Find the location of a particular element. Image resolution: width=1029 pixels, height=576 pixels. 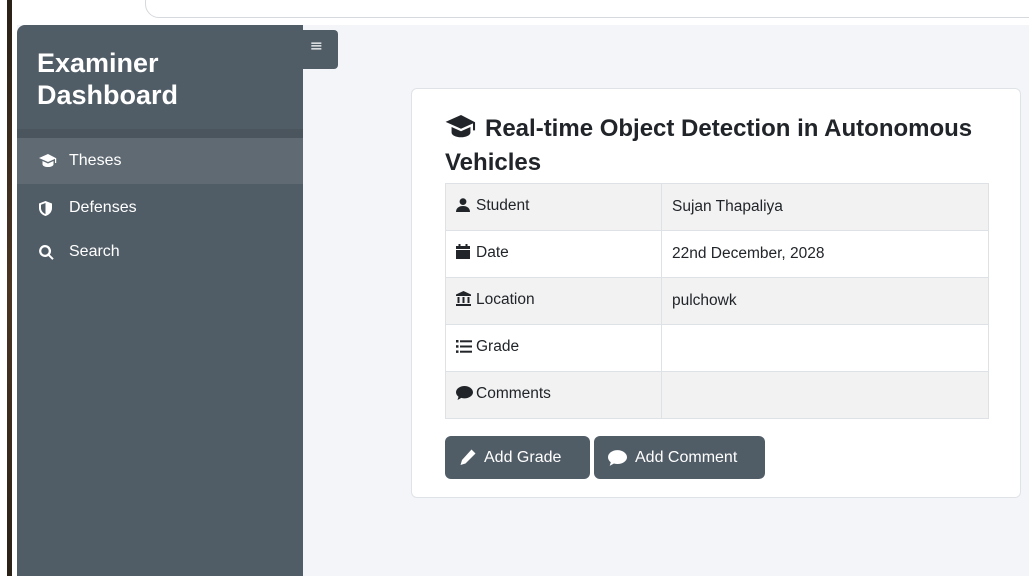

field-value-location: pulchowk is located at coordinates (825, 301).